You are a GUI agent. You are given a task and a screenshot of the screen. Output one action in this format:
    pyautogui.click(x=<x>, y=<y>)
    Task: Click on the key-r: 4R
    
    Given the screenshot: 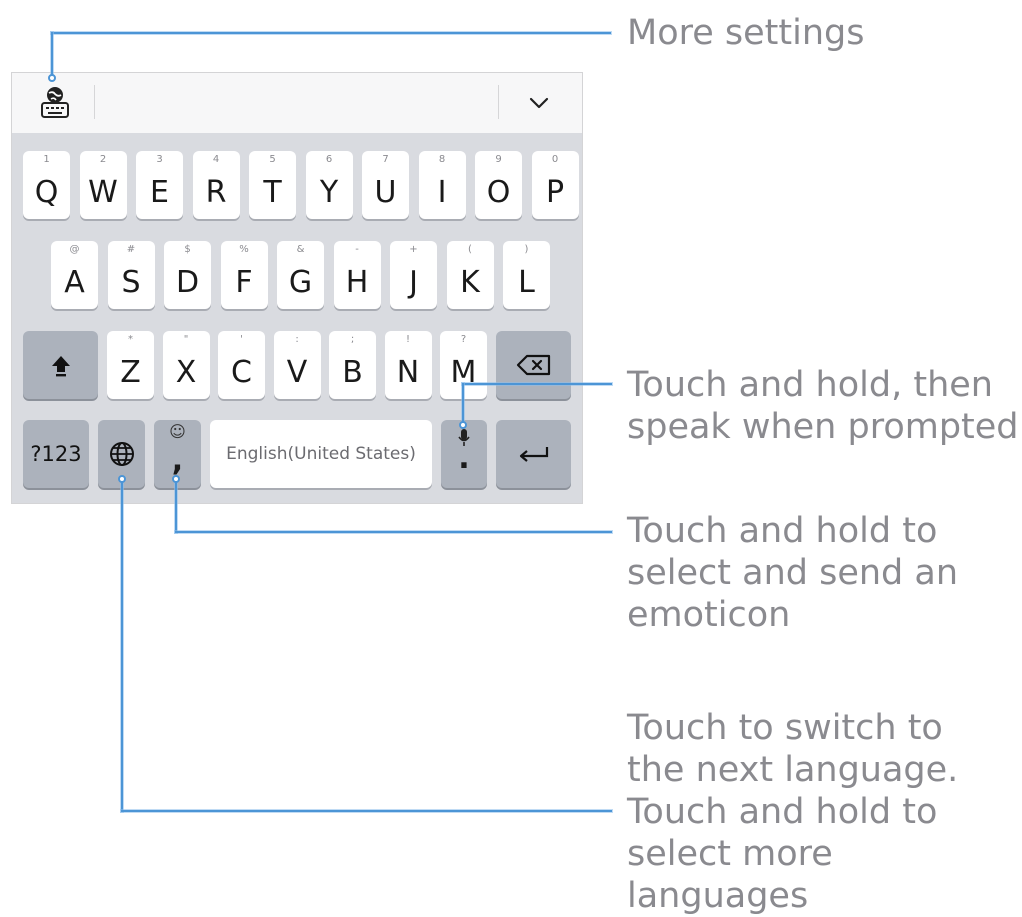 What is the action you would take?
    pyautogui.click(x=216, y=185)
    